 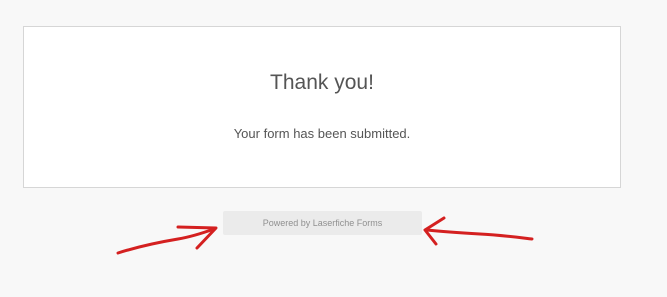 I want to click on right-arrow-annotation, so click(x=479, y=234).